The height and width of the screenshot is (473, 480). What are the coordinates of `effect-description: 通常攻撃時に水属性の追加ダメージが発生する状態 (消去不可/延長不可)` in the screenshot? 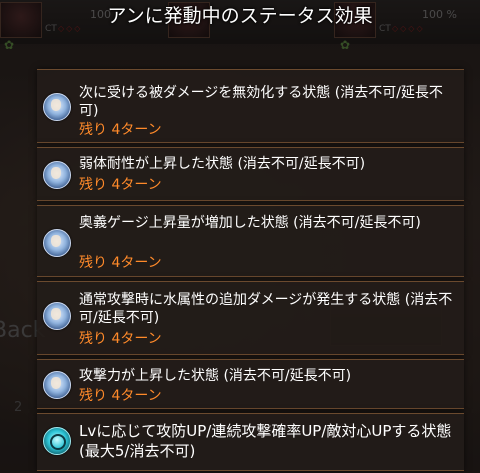 It's located at (266, 309).